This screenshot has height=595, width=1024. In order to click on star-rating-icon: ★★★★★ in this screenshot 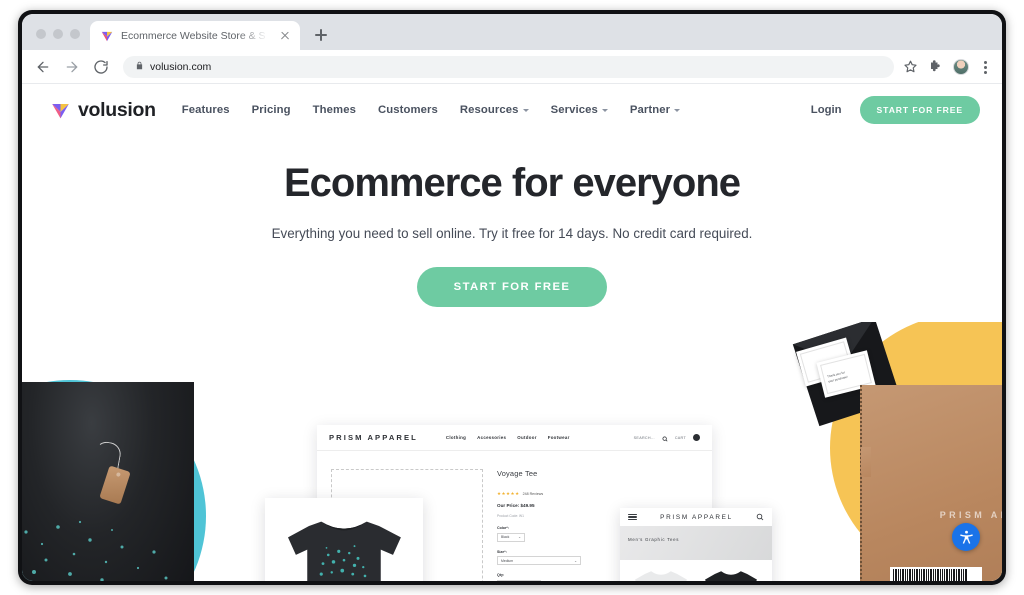, I will do `click(508, 493)`.